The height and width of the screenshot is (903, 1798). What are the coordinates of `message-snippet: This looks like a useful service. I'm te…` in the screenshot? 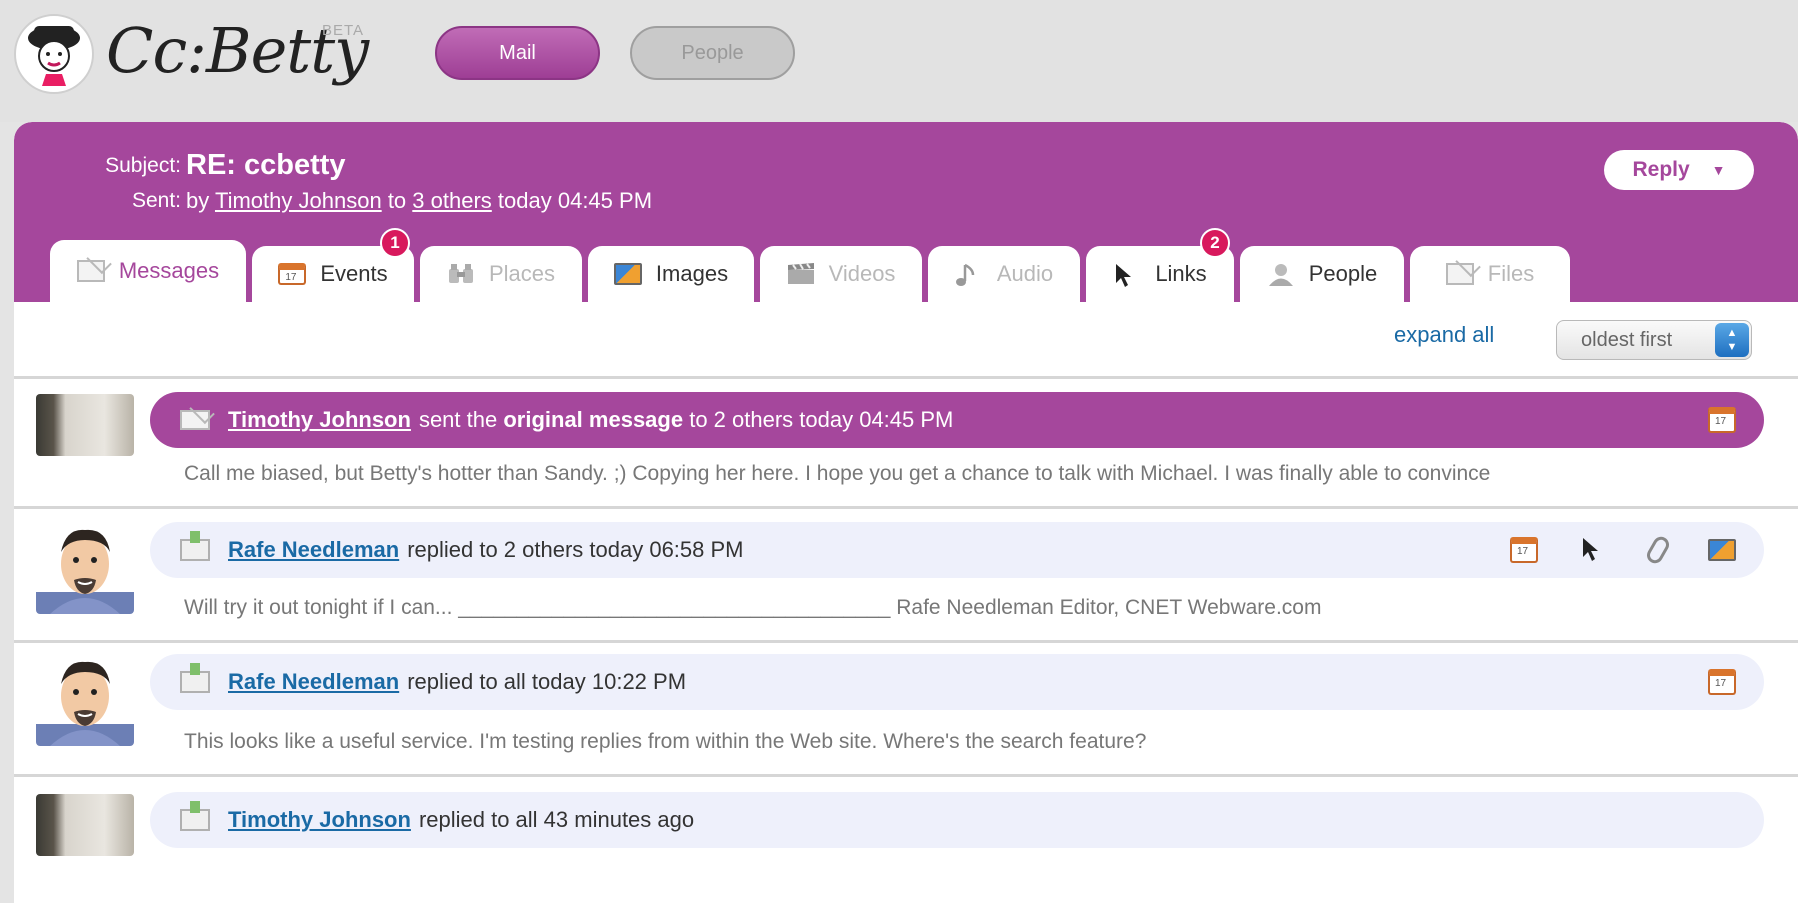 It's located at (665, 742).